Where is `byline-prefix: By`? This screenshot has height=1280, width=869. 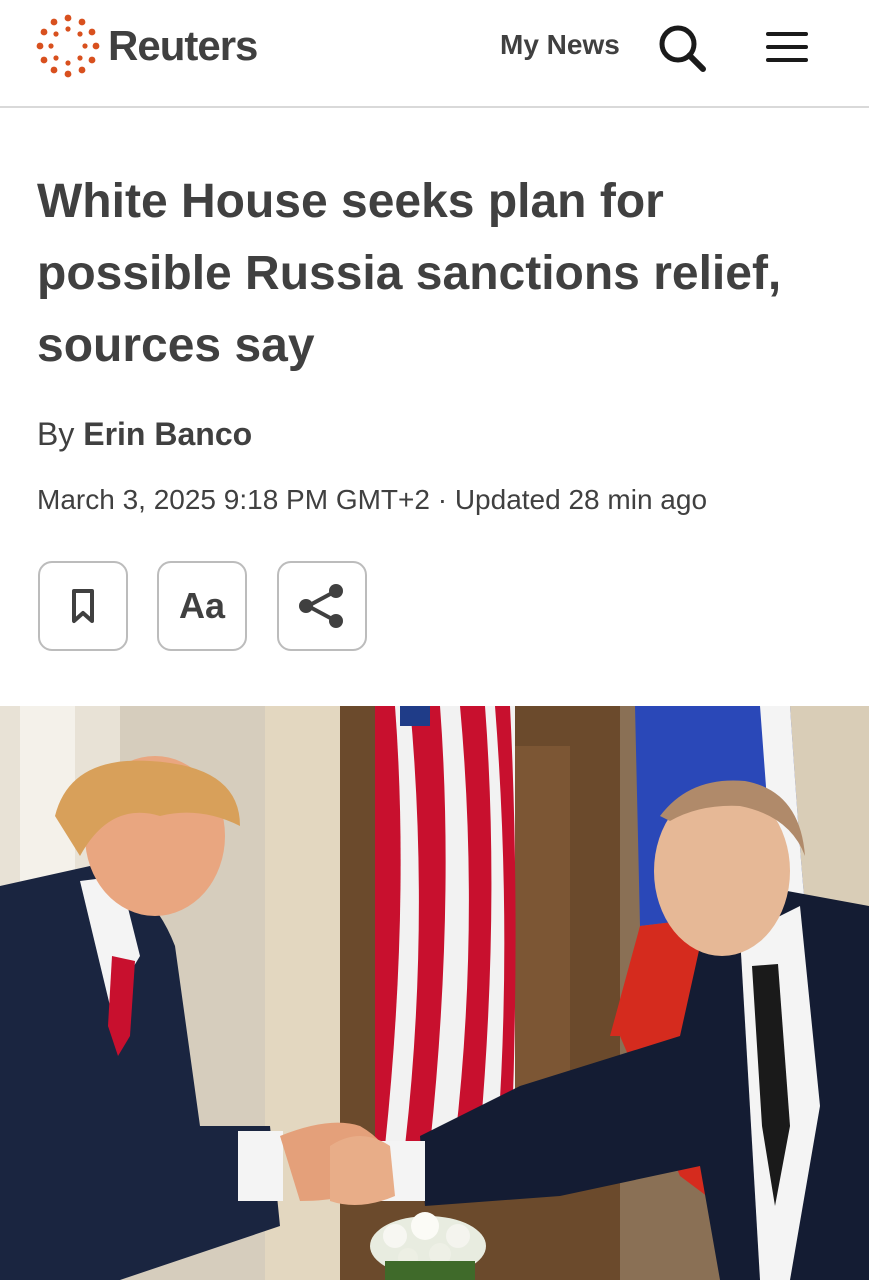
byline-prefix: By is located at coordinates (56, 434).